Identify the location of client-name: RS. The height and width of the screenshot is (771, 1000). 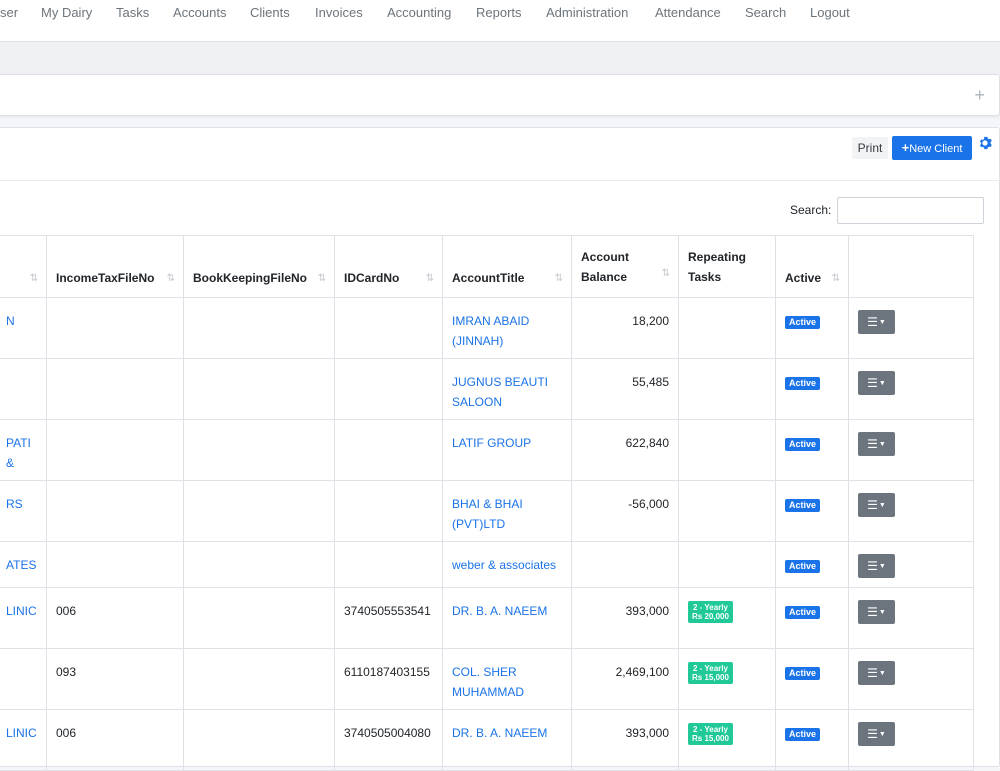
(23, 511).